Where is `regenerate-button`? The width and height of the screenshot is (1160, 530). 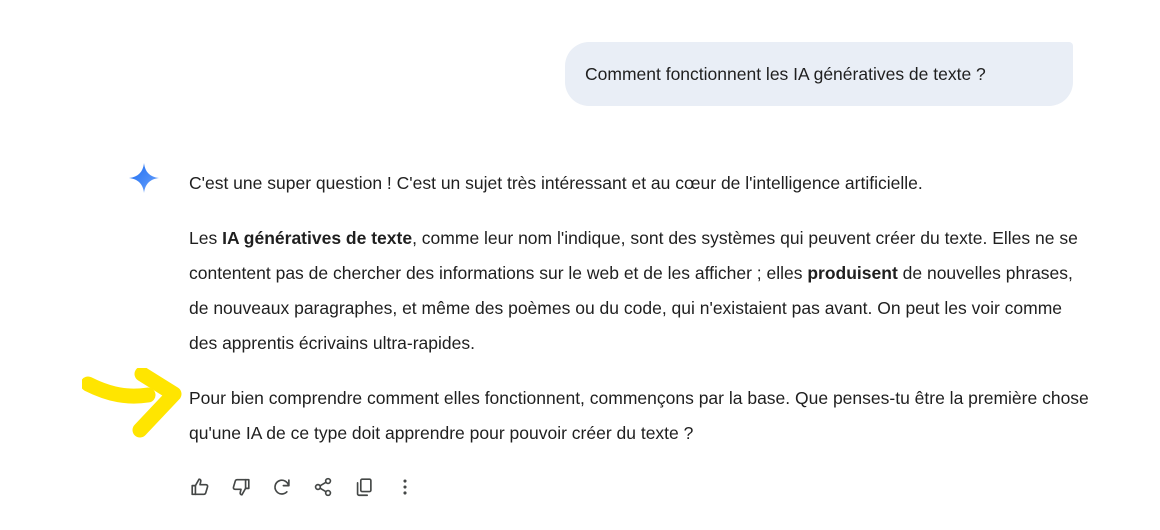 regenerate-button is located at coordinates (282, 487).